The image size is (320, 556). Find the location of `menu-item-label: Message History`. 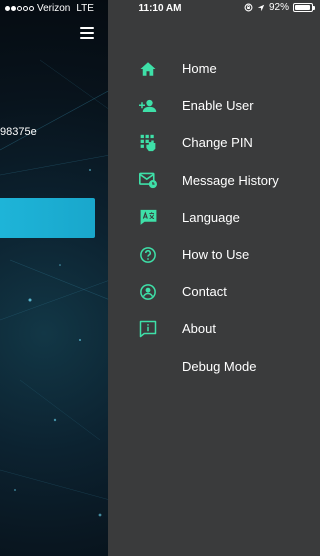

menu-item-label: Message History is located at coordinates (230, 180).